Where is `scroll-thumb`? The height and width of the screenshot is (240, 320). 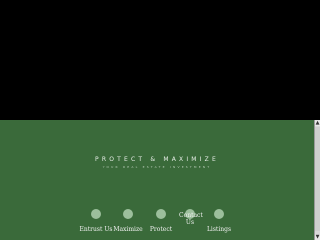
scroll-thumb is located at coordinates (317, 179).